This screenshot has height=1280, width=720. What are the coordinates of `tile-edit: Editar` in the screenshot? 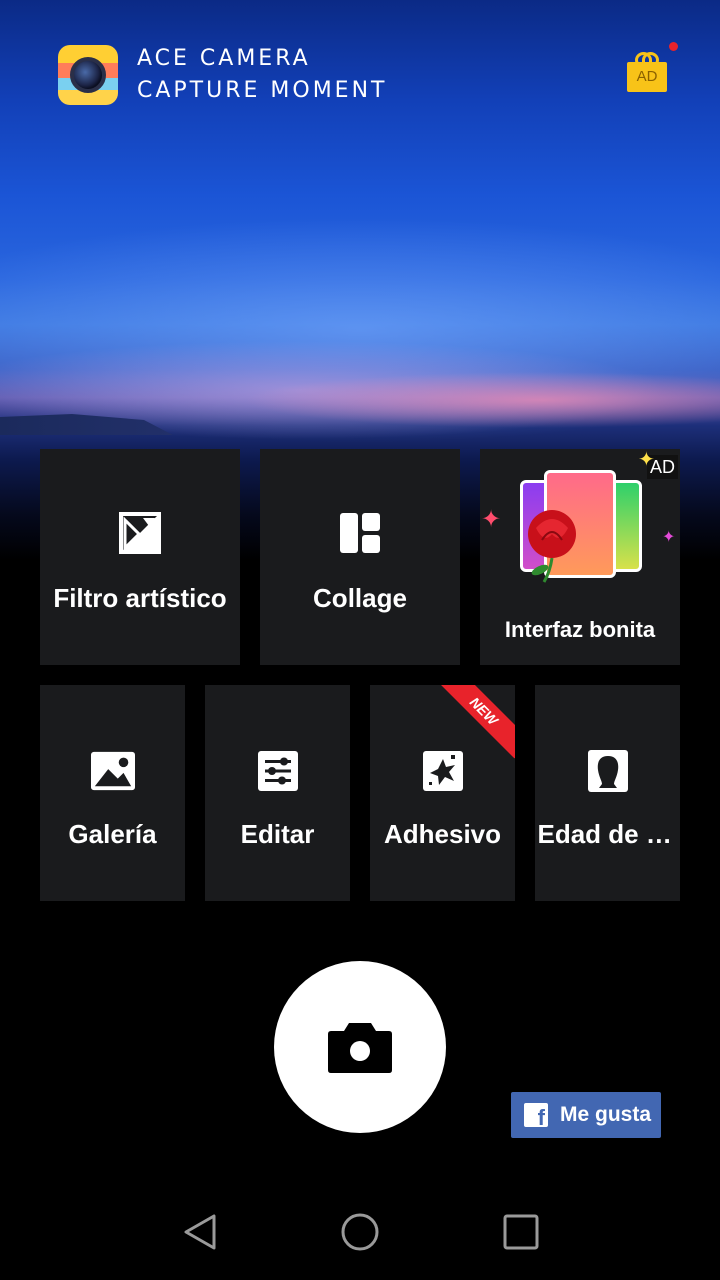 It's located at (277, 793).